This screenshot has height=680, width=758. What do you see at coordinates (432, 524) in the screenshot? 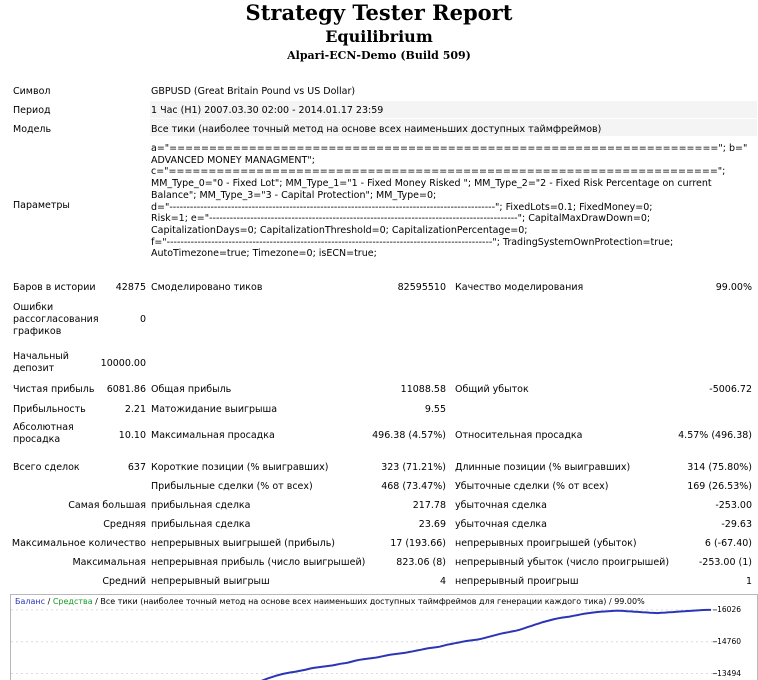
I see `average-profit-value: 23.69` at bounding box center [432, 524].